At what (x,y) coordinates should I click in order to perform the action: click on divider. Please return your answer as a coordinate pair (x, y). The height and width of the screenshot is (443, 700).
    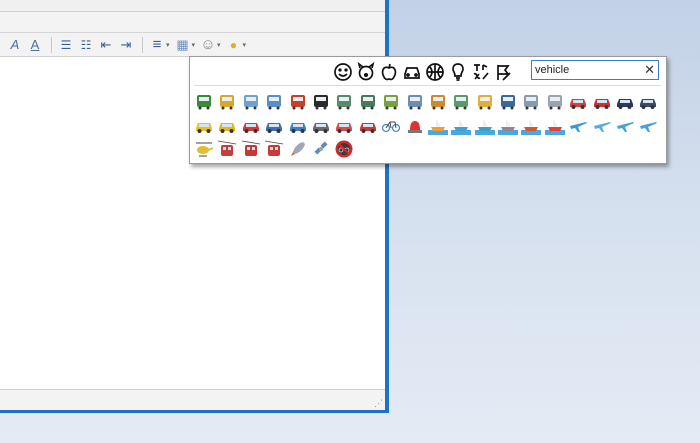
    Looking at the image, I should click on (427, 85).